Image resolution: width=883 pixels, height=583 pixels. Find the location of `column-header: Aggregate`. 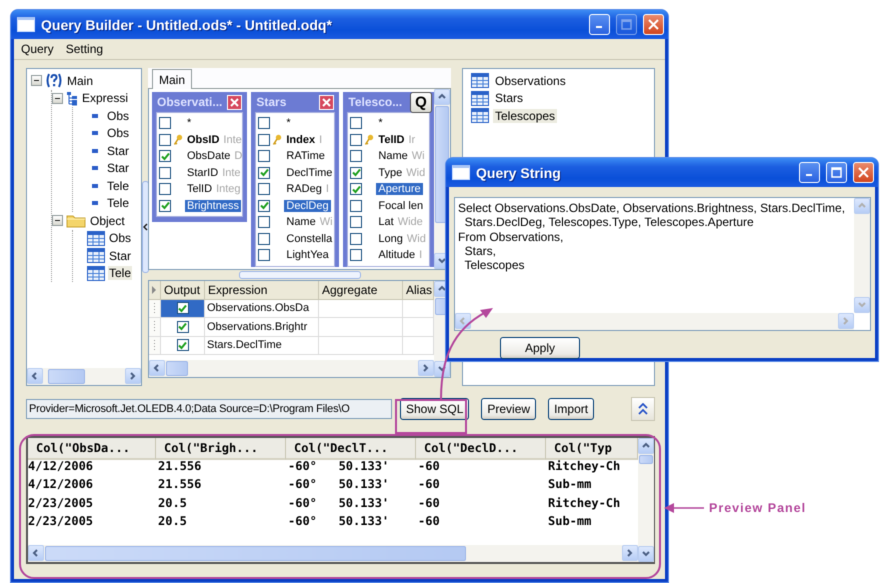

column-header: Aggregate is located at coordinates (361, 290).